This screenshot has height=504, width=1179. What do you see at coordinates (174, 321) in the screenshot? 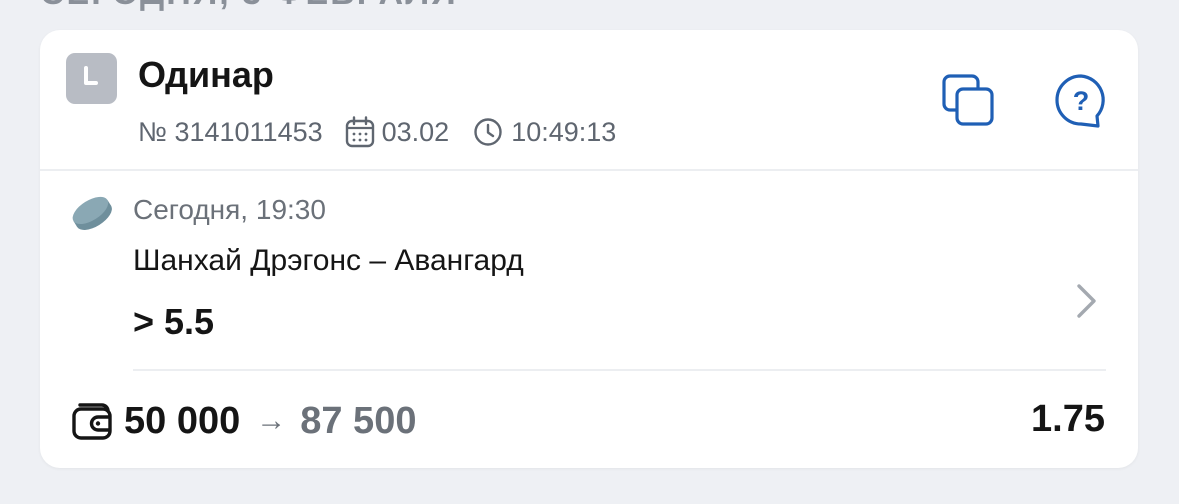
I see `bet-outcome: > 5.5` at bounding box center [174, 321].